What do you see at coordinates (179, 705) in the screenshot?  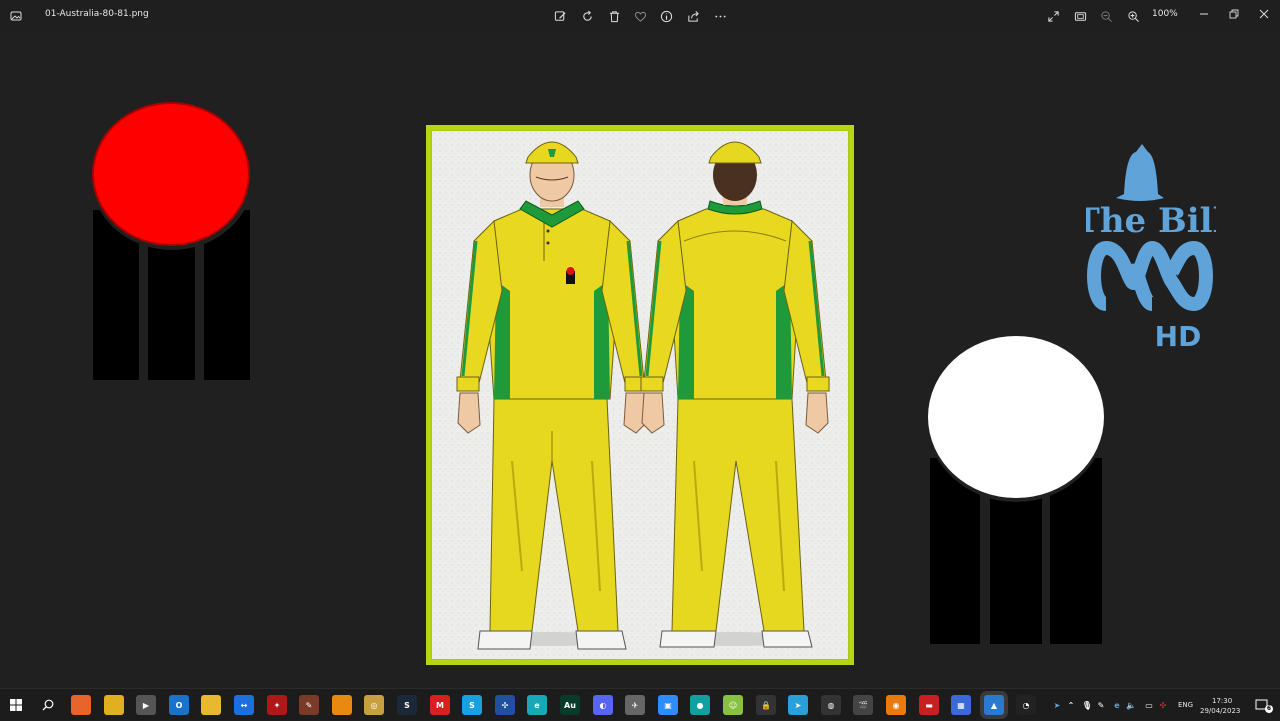 I see `outlook-icon: O` at bounding box center [179, 705].